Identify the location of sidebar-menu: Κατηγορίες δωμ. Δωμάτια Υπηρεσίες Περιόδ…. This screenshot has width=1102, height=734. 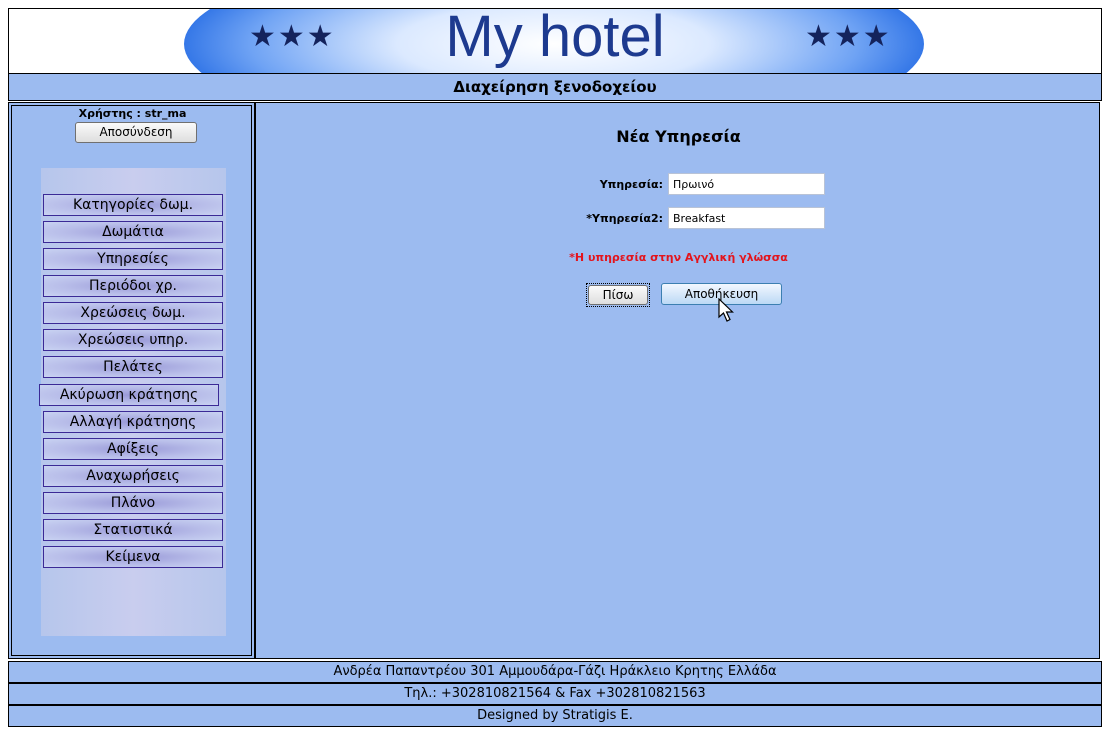
(132, 402).